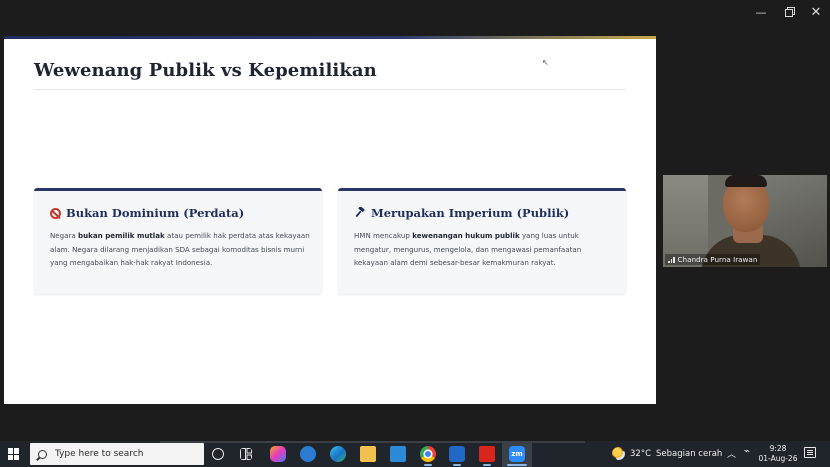  I want to click on taskbar-search-box: Type here to search, so click(117, 454).